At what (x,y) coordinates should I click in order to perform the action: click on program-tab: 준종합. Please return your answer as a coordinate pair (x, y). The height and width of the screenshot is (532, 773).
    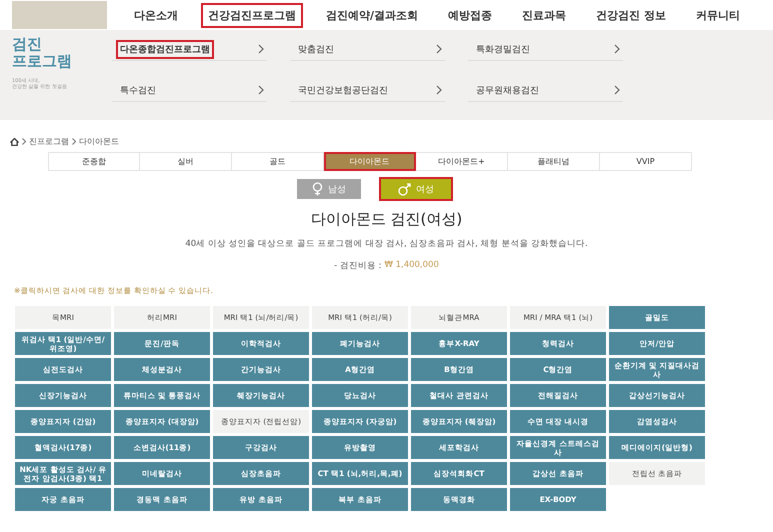
    Looking at the image, I should click on (94, 161).